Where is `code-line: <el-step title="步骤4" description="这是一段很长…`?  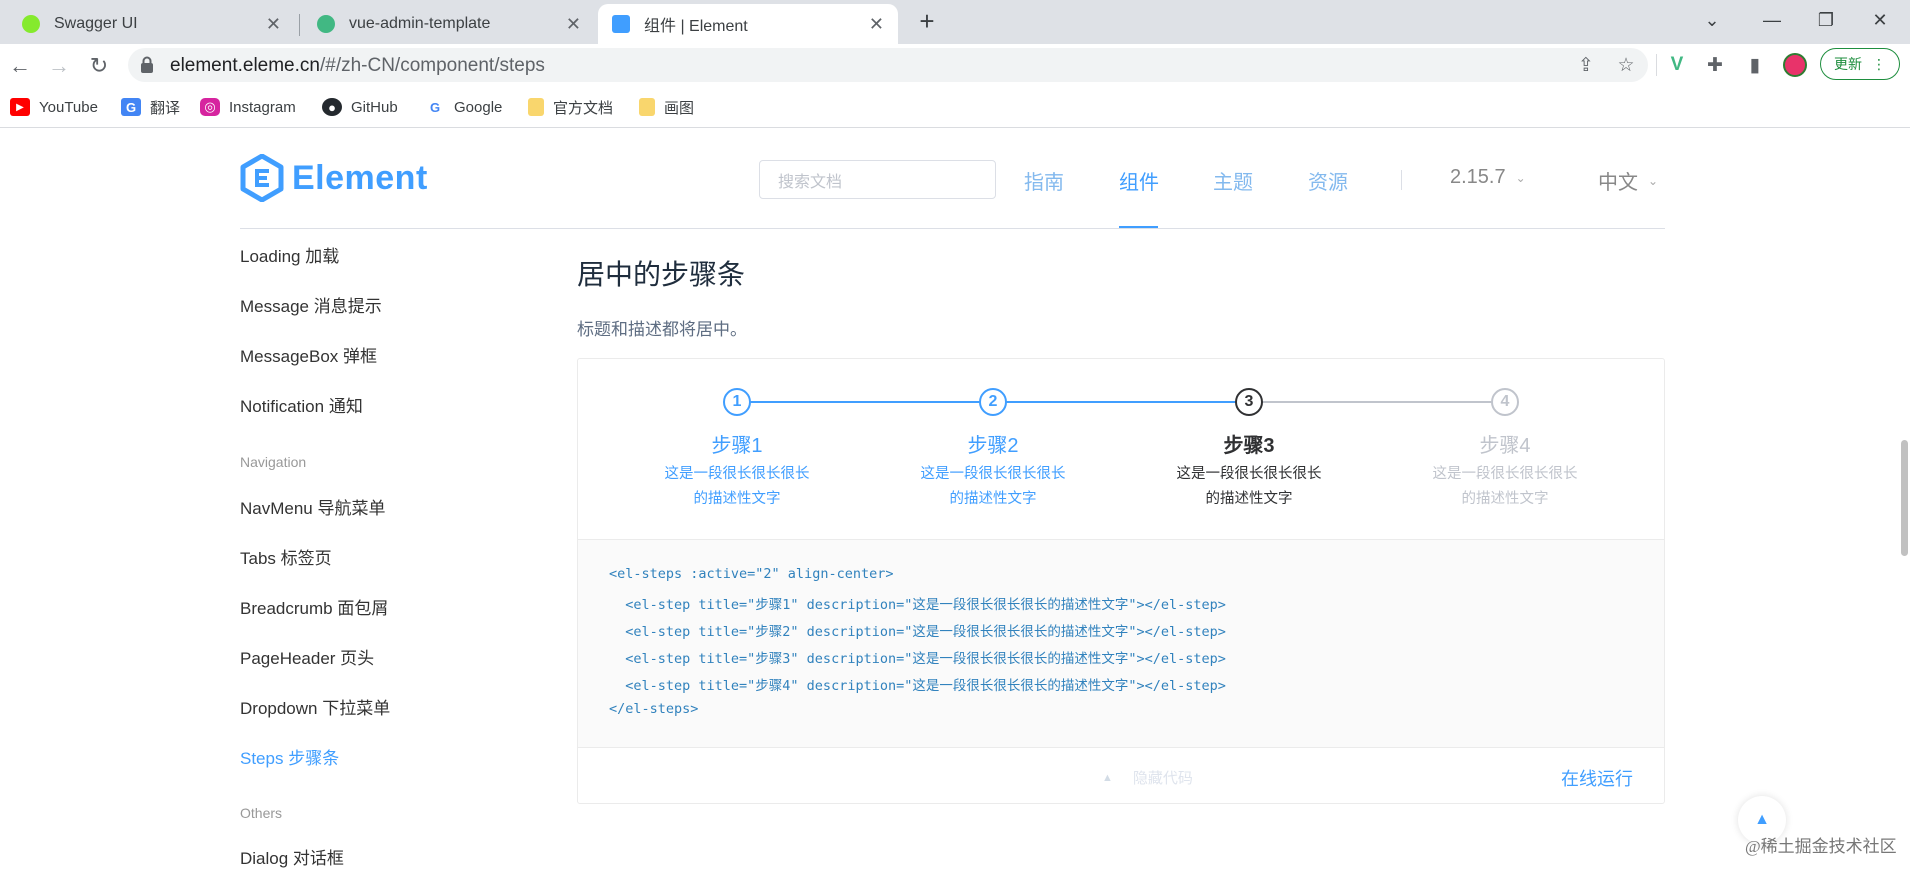
code-line: <el-step title="步骤4" description="这是一段很长… is located at coordinates (917, 686).